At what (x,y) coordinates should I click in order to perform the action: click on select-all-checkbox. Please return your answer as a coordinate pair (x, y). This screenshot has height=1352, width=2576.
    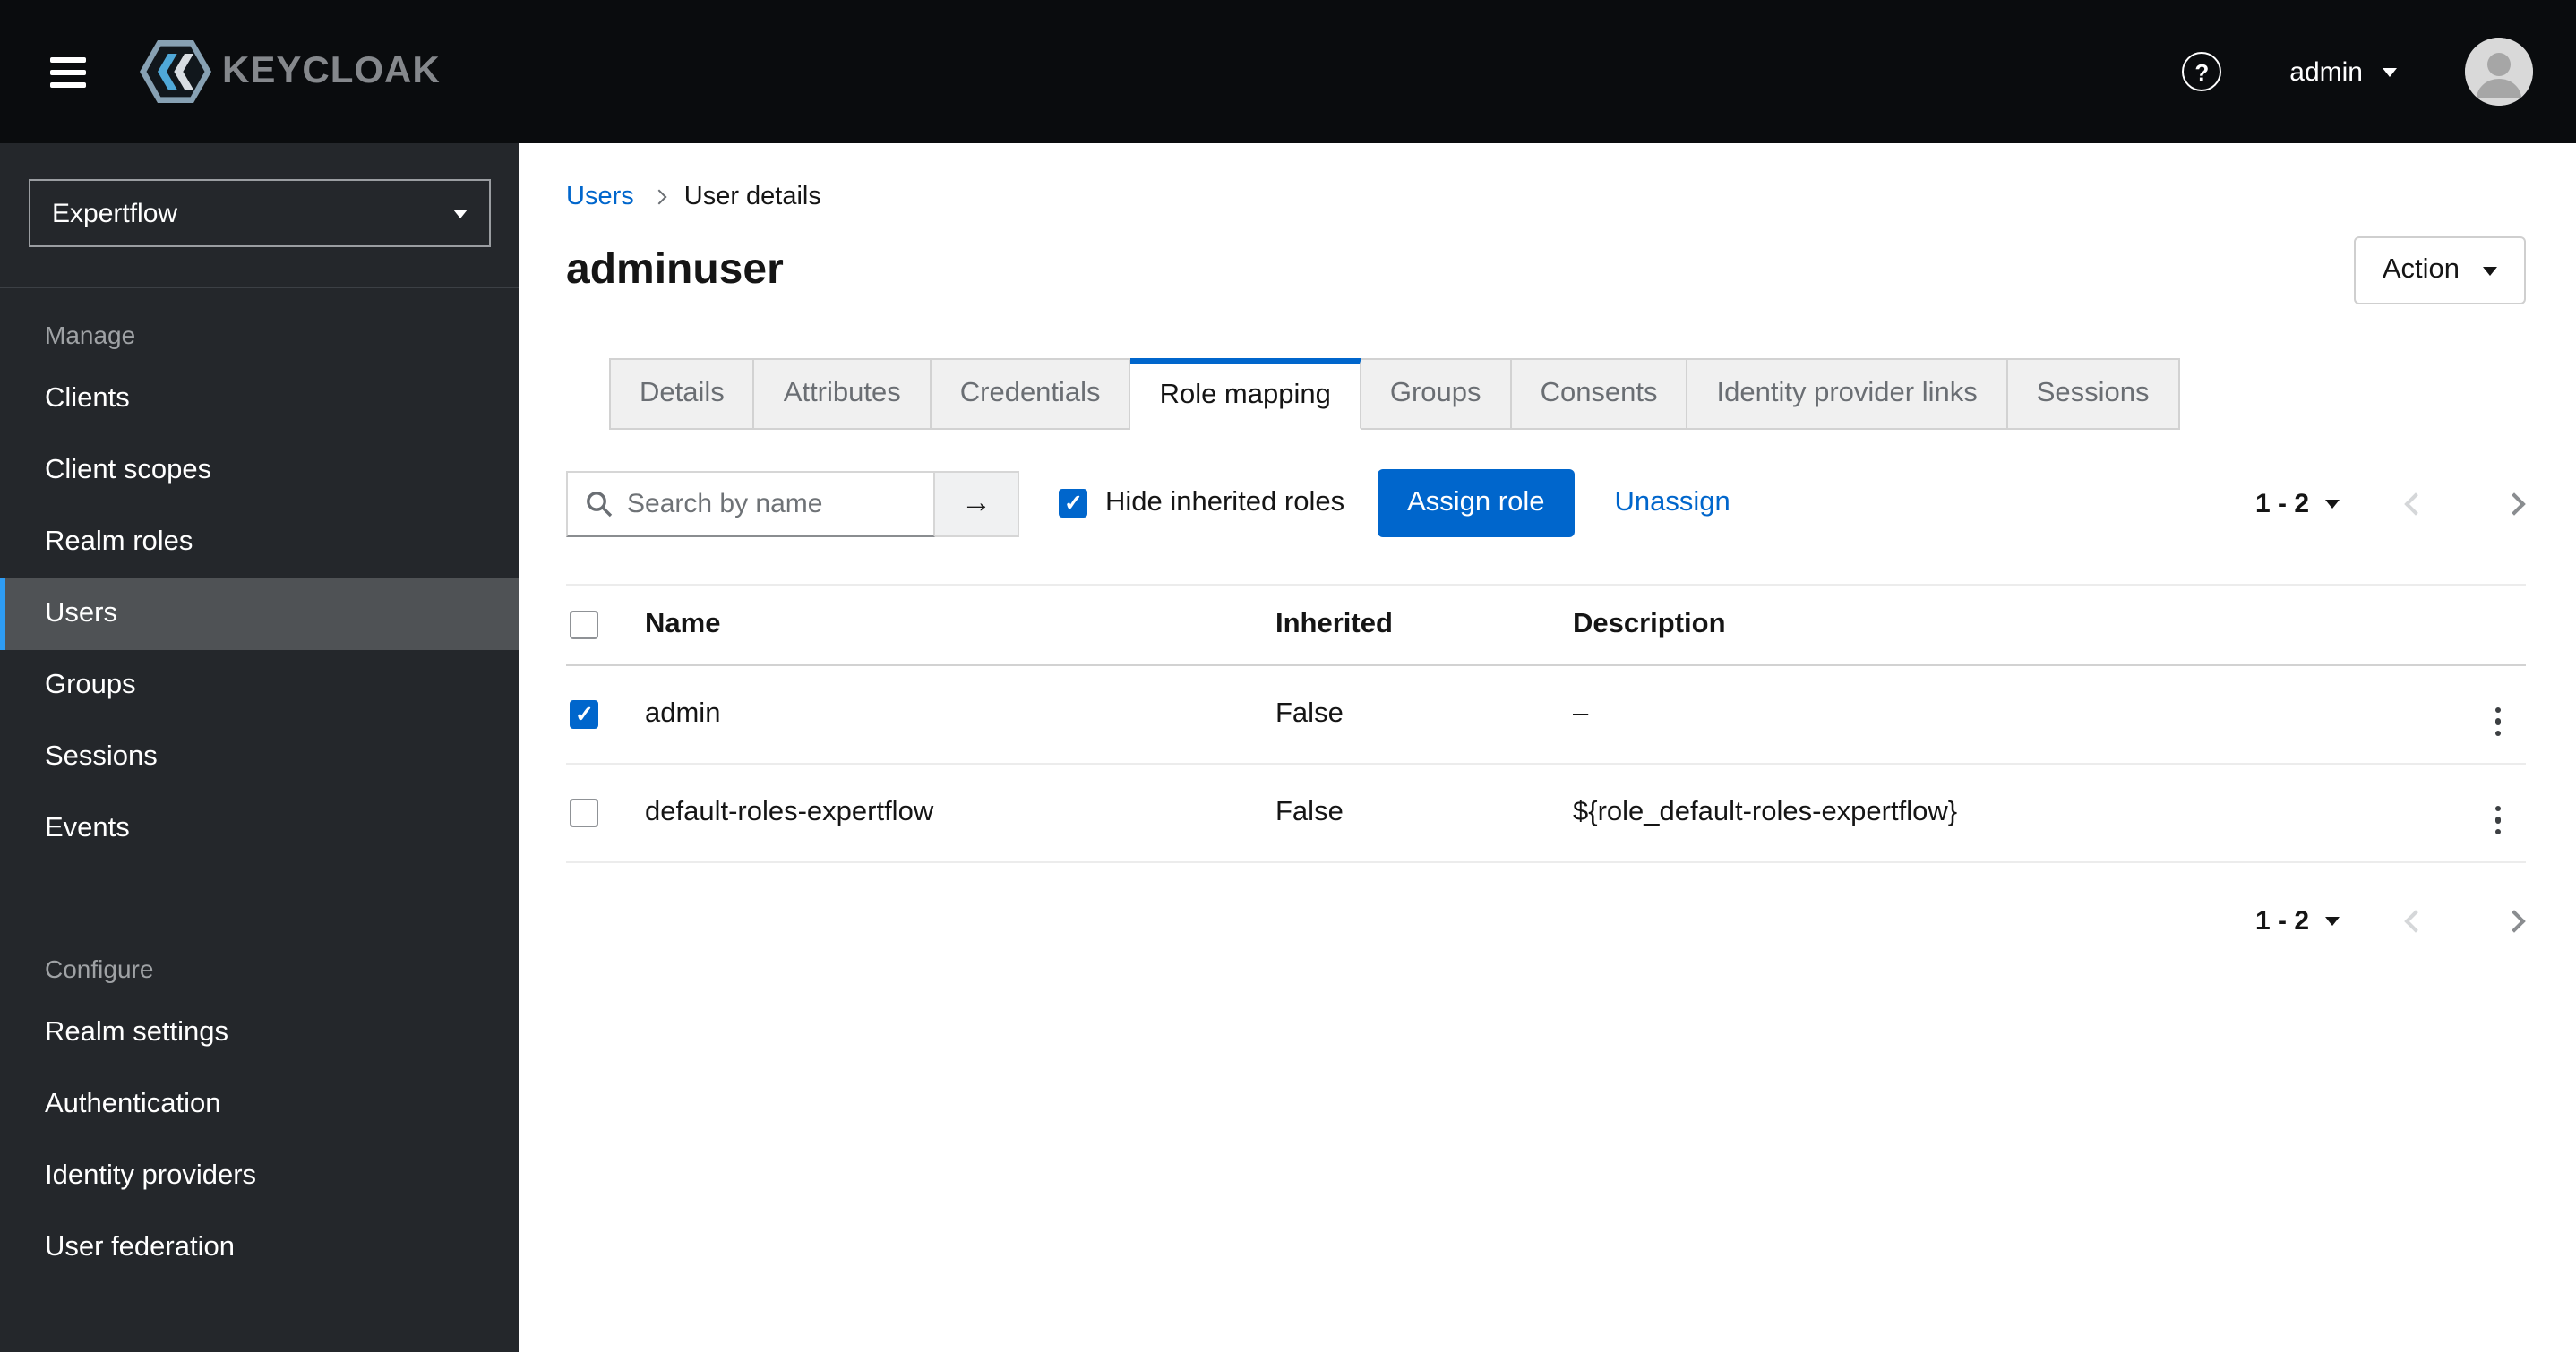
    Looking at the image, I should click on (584, 624).